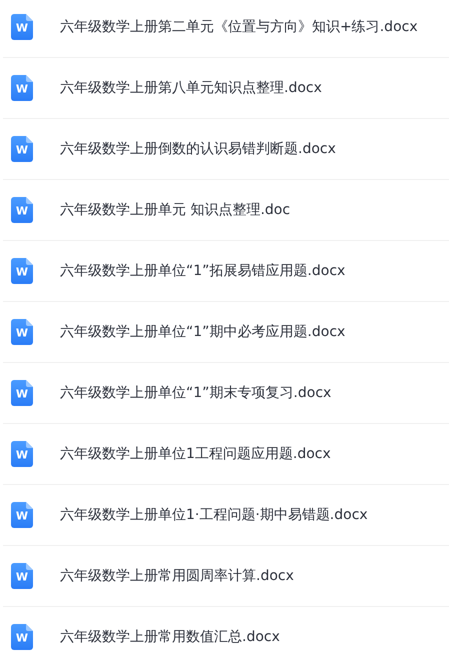 The height and width of the screenshot is (663, 449). Describe the element at coordinates (203, 271) in the screenshot. I see `file-name: 六年级数学上册单位“1”拓展易错应用题.docx` at that location.